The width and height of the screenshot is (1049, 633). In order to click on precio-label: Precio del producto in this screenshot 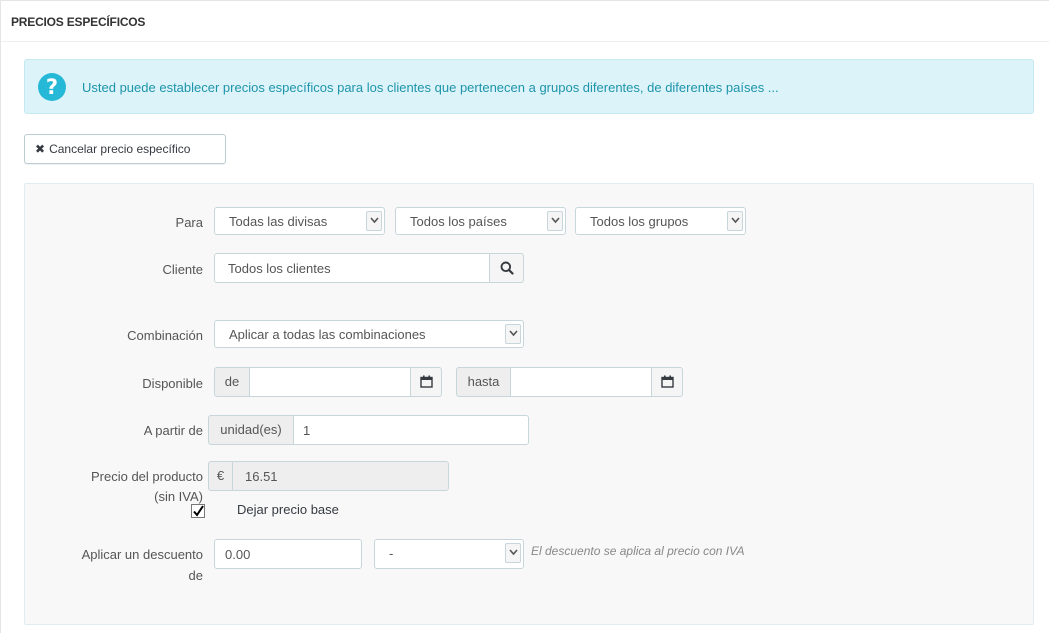, I will do `click(146, 476)`.